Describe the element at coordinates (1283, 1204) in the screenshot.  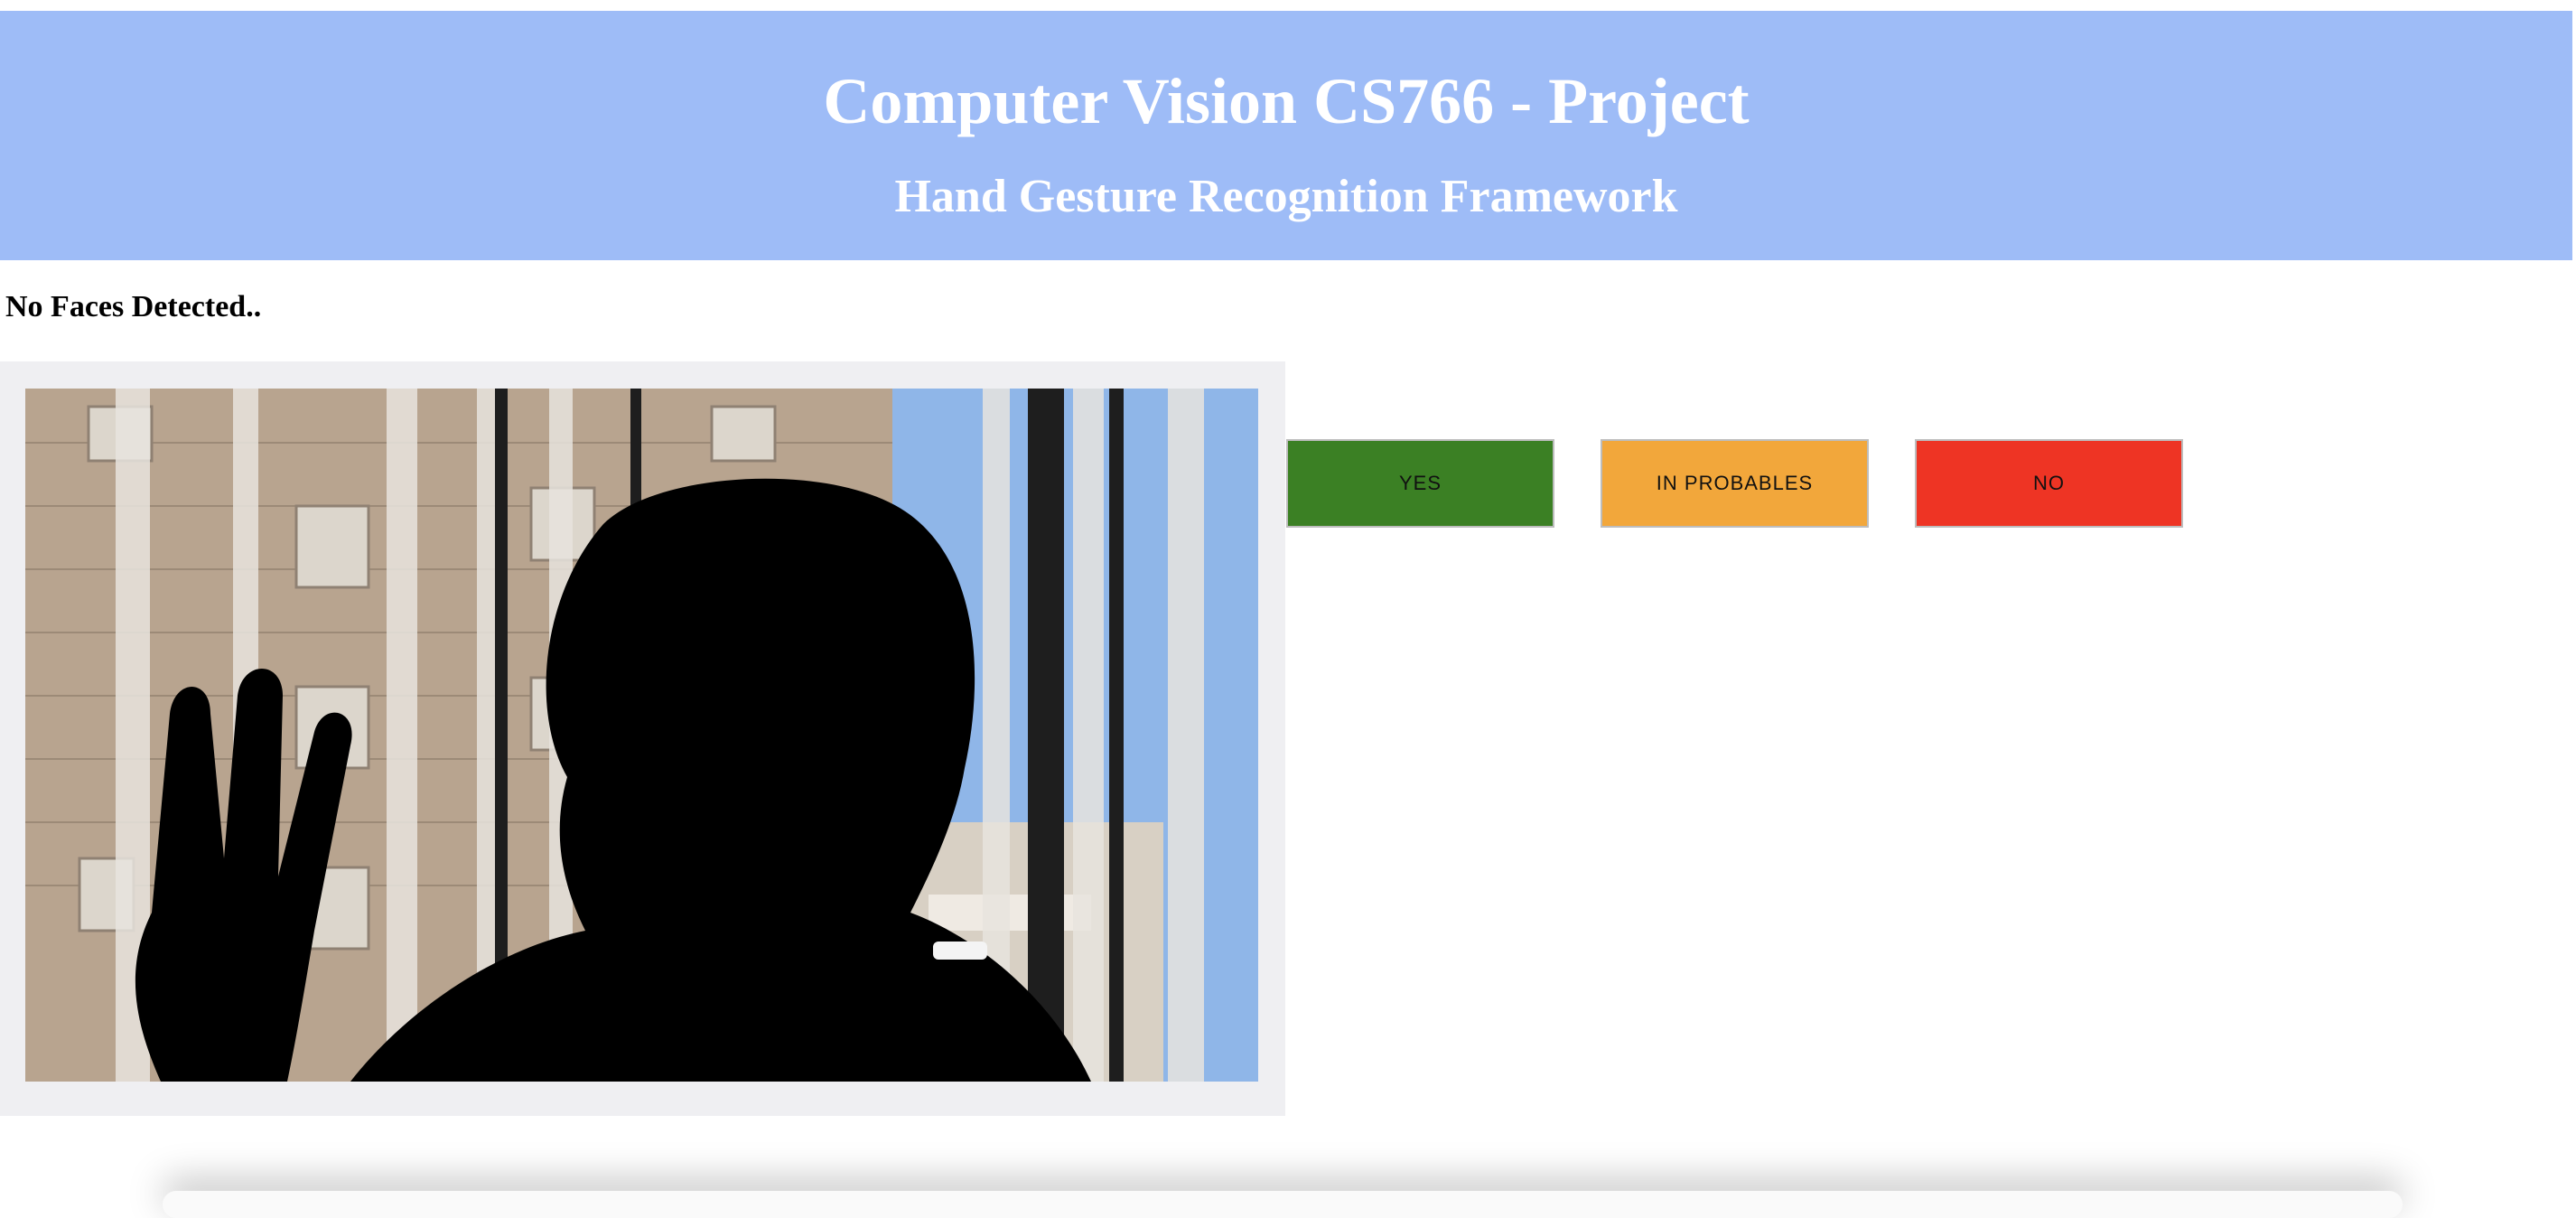
I see `footer-panel-edge` at that location.